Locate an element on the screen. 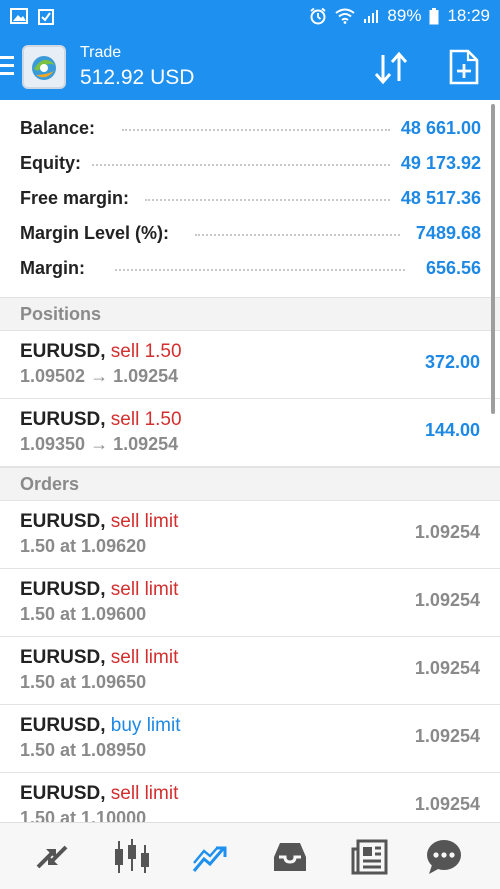 This screenshot has width=500, height=889. signal-icon is located at coordinates (371, 16).